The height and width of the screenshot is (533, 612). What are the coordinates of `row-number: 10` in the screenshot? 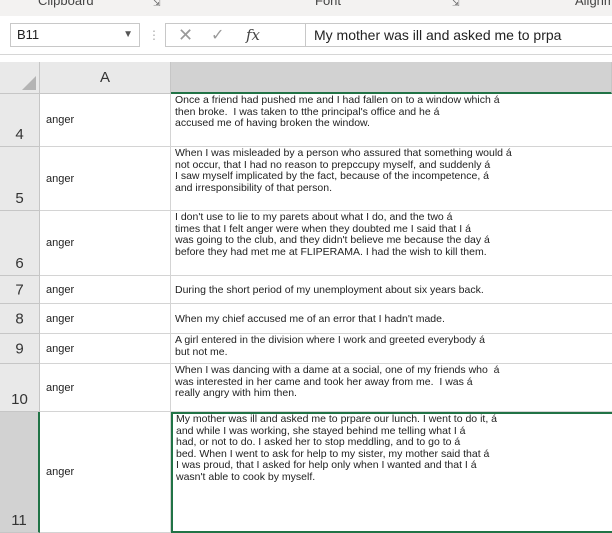 It's located at (19, 399).